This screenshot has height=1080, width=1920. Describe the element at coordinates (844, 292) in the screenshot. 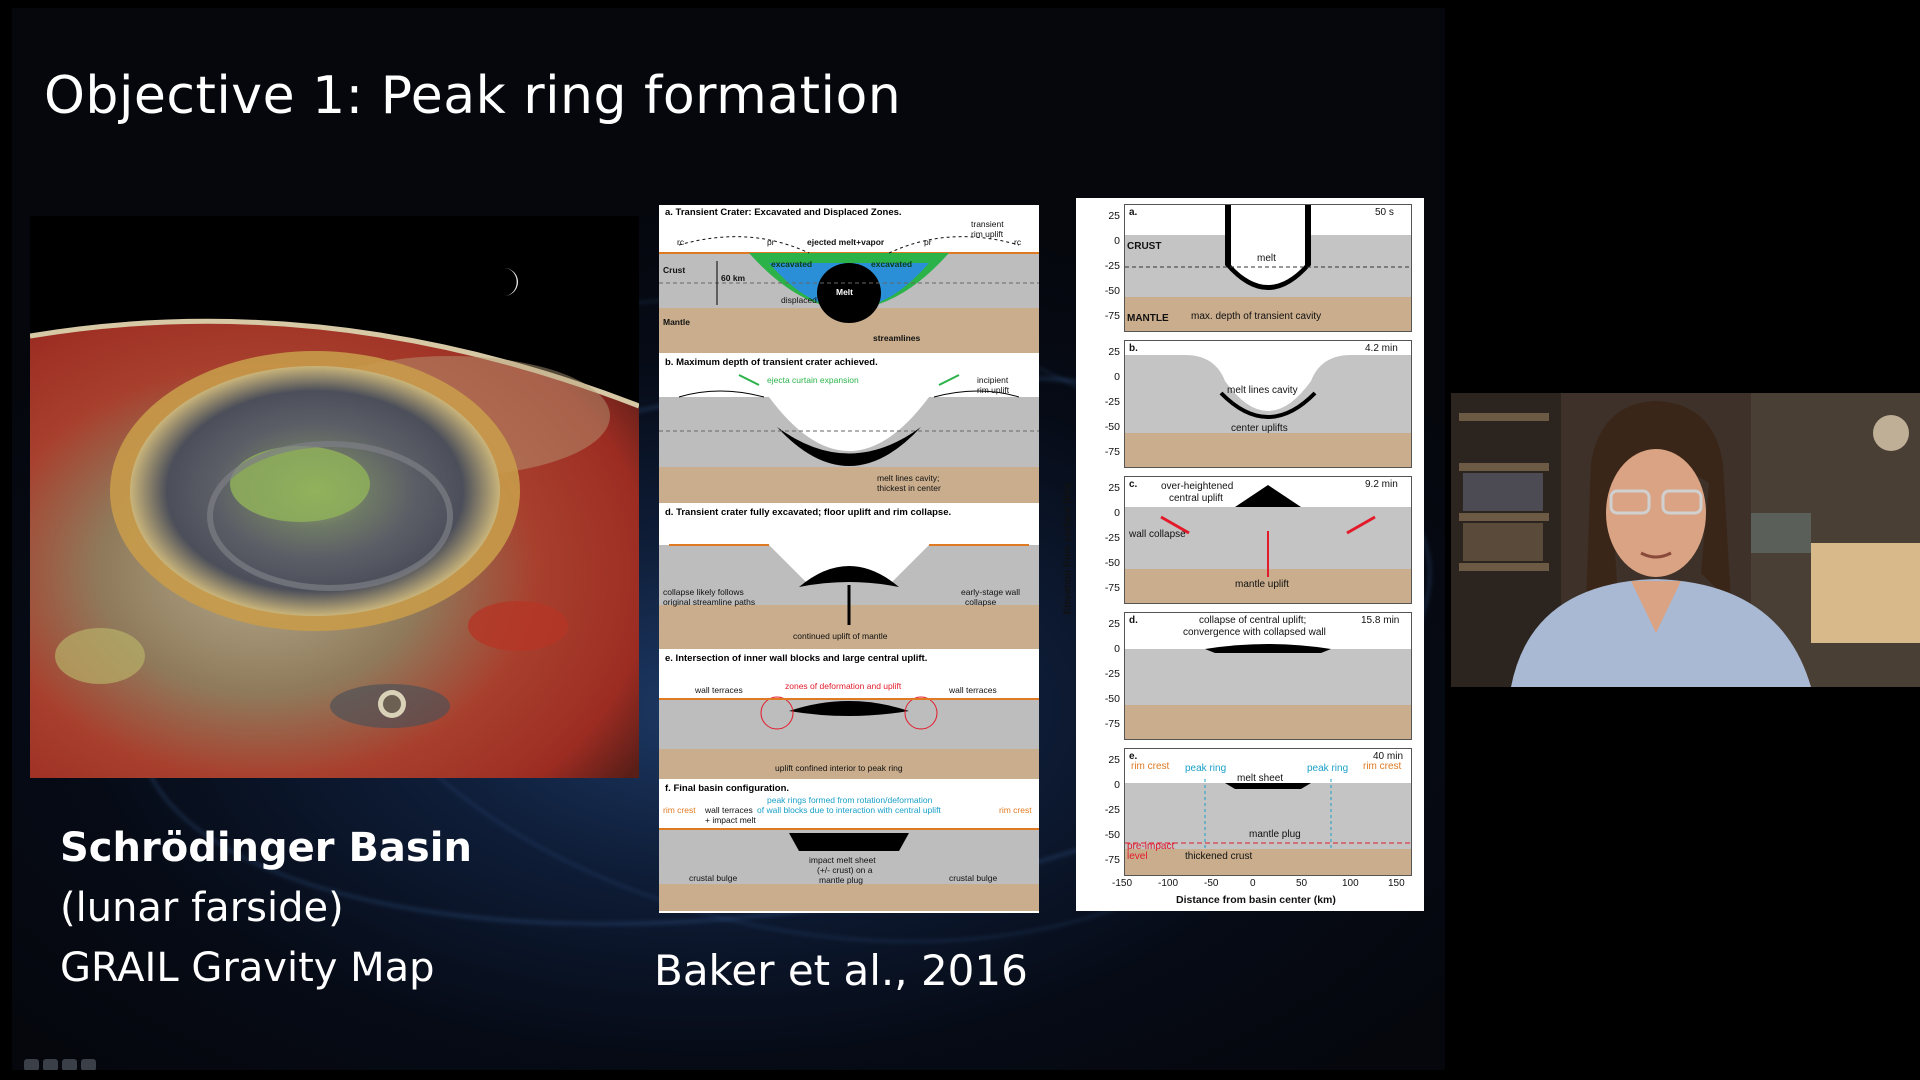

I see `melt-label: Melt` at that location.